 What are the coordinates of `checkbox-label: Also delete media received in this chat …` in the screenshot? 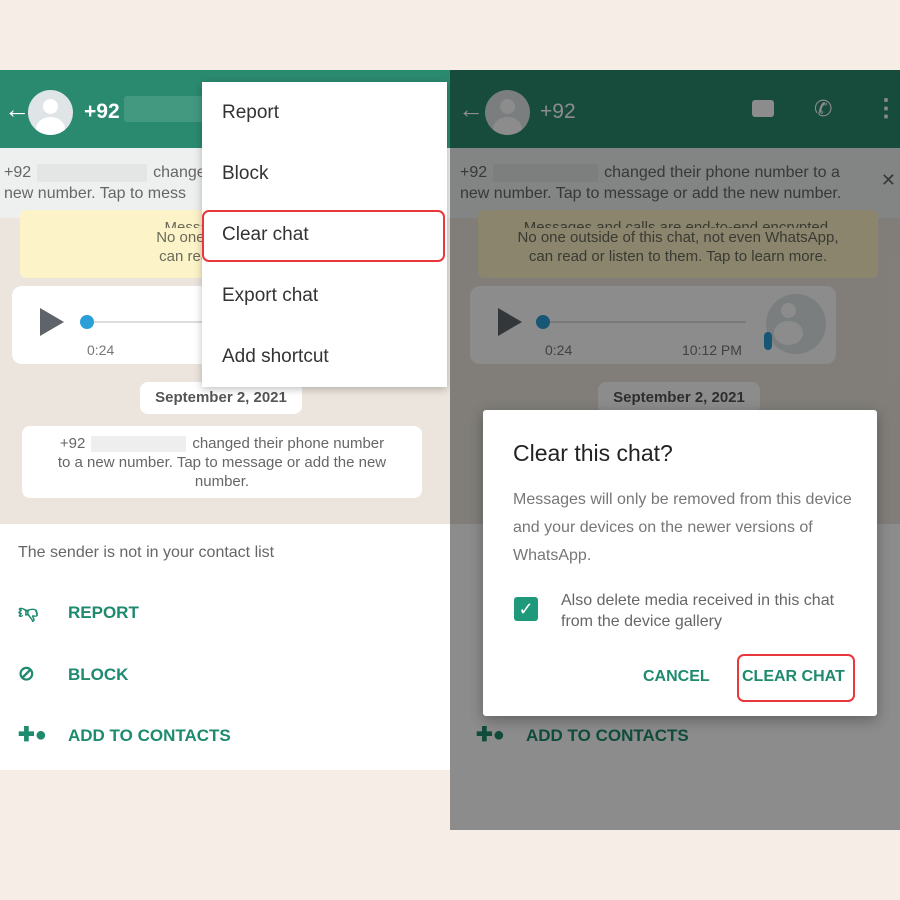 It's located at (706, 611).